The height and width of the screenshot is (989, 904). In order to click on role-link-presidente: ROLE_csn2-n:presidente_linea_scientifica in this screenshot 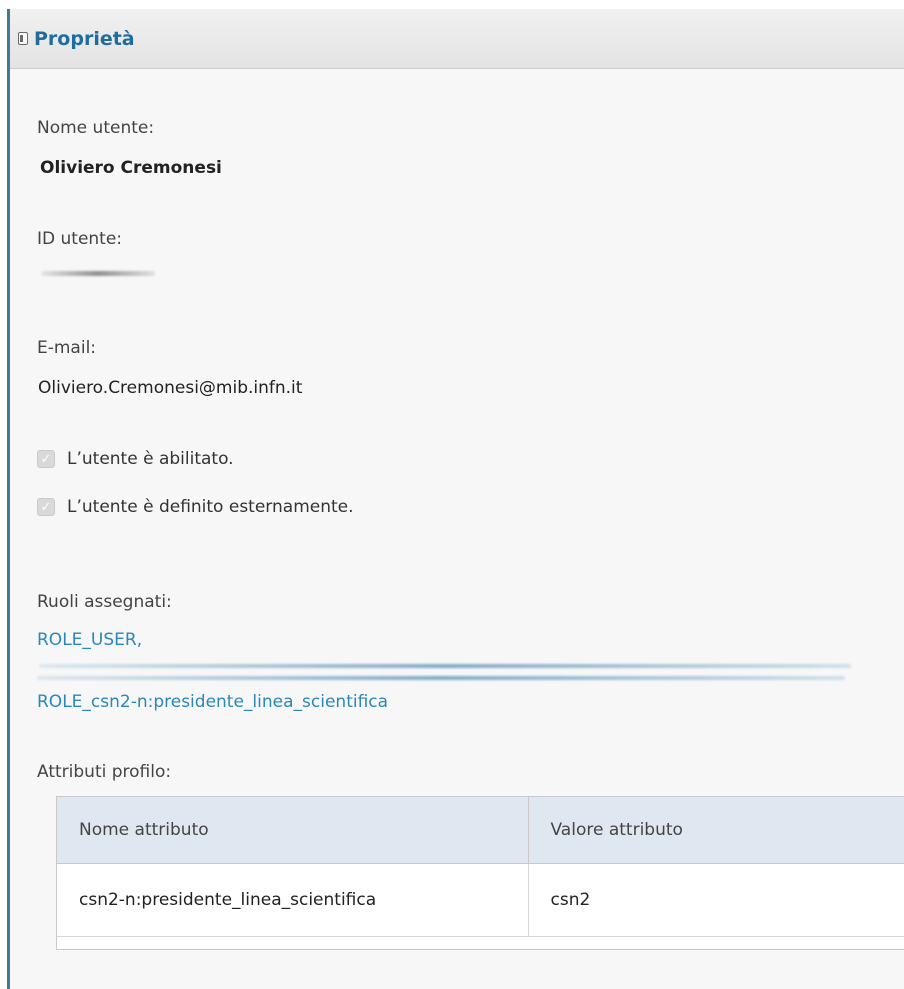, I will do `click(212, 702)`.